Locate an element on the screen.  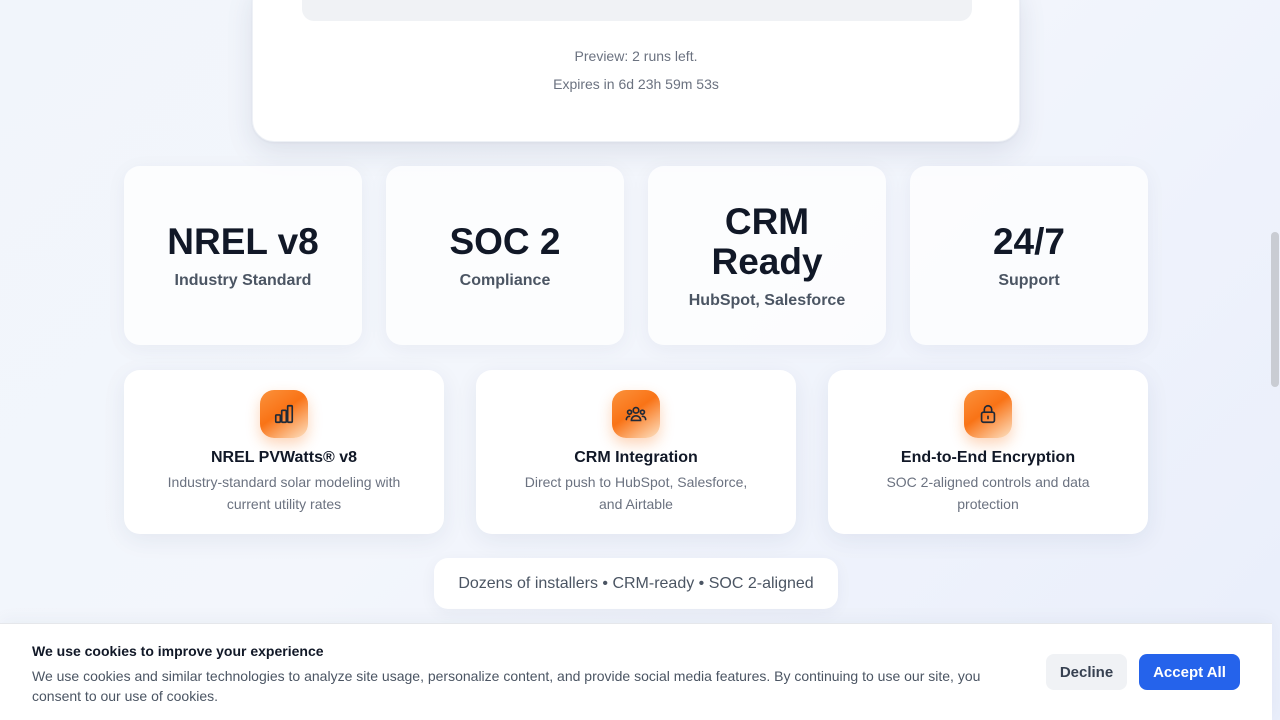
feature-title: End-to-End Encryption is located at coordinates (988, 457).